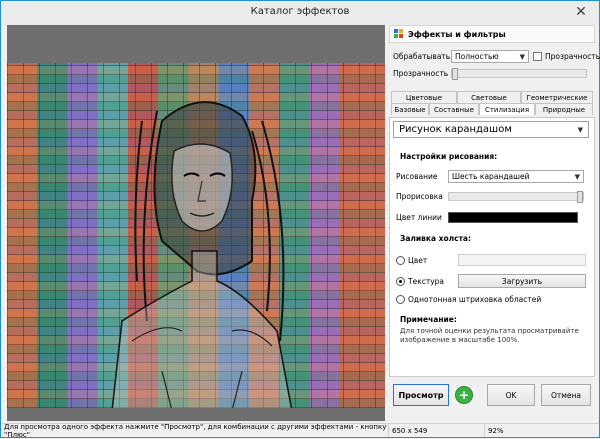 The image size is (600, 439). I want to click on process-label: Обрабатывать, so click(422, 56).